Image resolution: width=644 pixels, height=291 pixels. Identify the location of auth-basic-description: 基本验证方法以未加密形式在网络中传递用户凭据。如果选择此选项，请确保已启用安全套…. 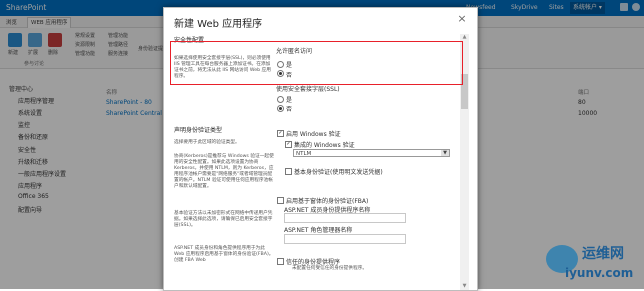
(223, 220).